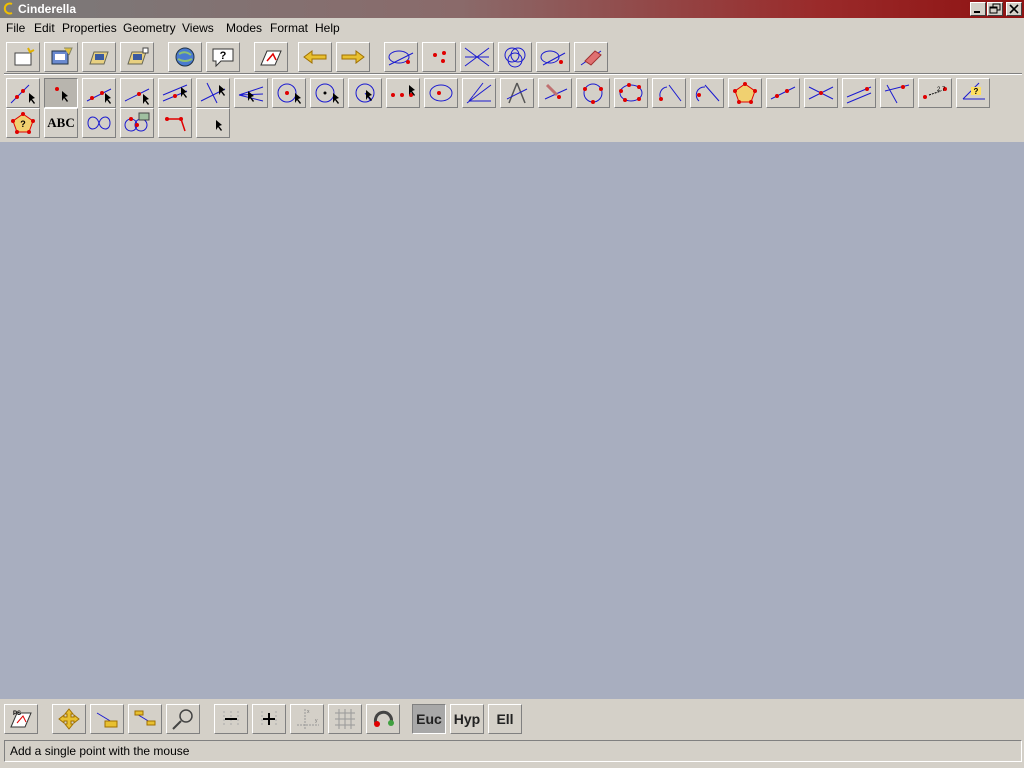  I want to click on select-lines-button, so click(439, 57).